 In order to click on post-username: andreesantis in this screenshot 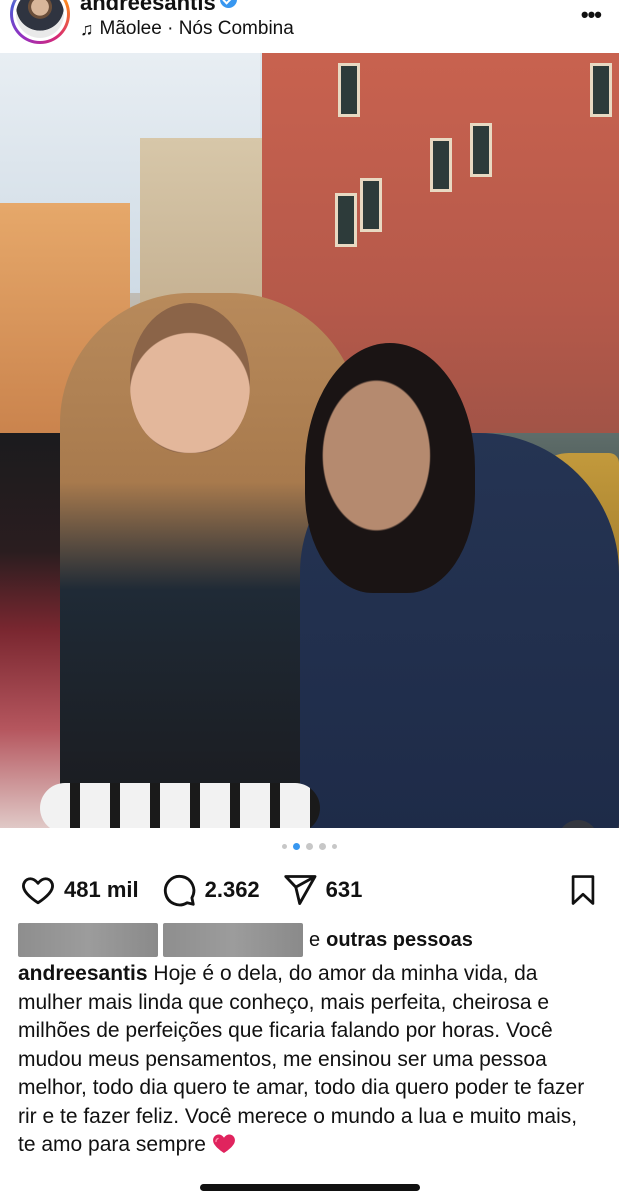, I will do `click(158, 8)`.